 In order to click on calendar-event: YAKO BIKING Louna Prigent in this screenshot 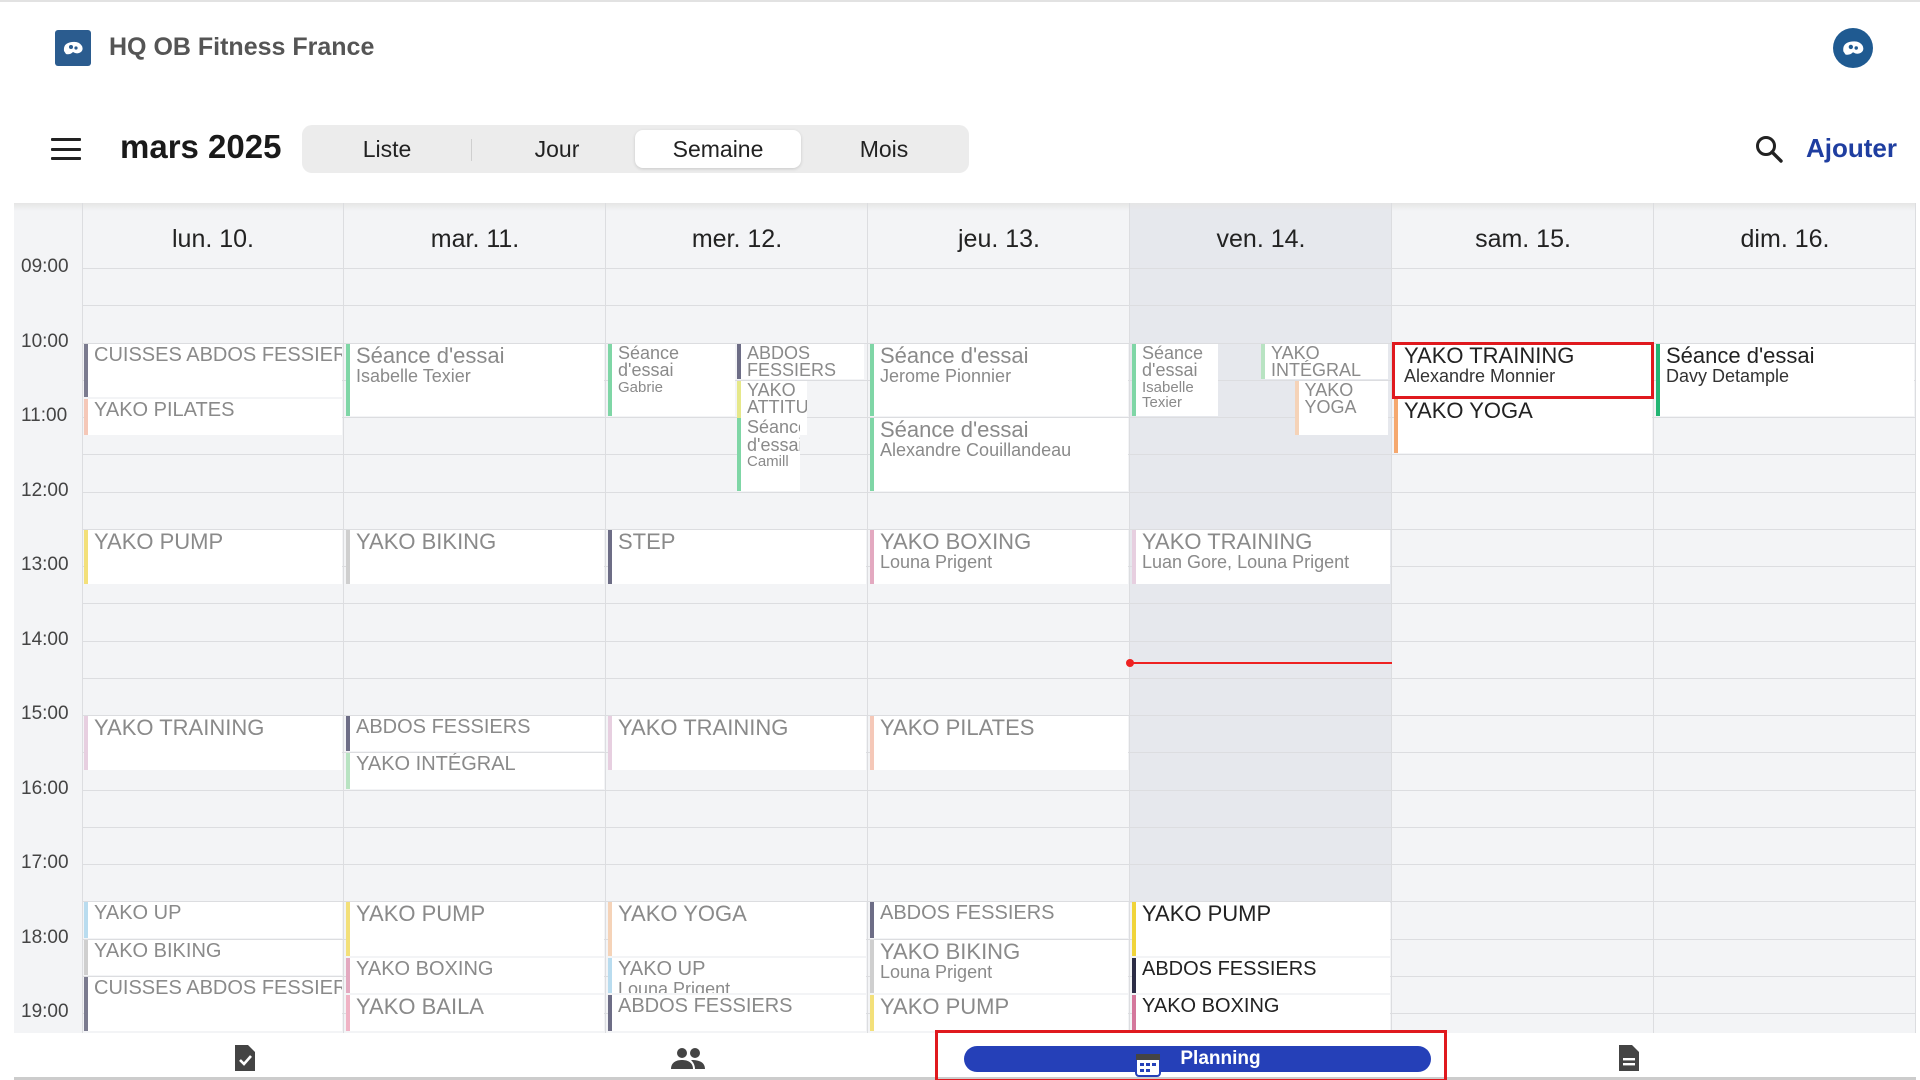, I will do `click(999, 966)`.